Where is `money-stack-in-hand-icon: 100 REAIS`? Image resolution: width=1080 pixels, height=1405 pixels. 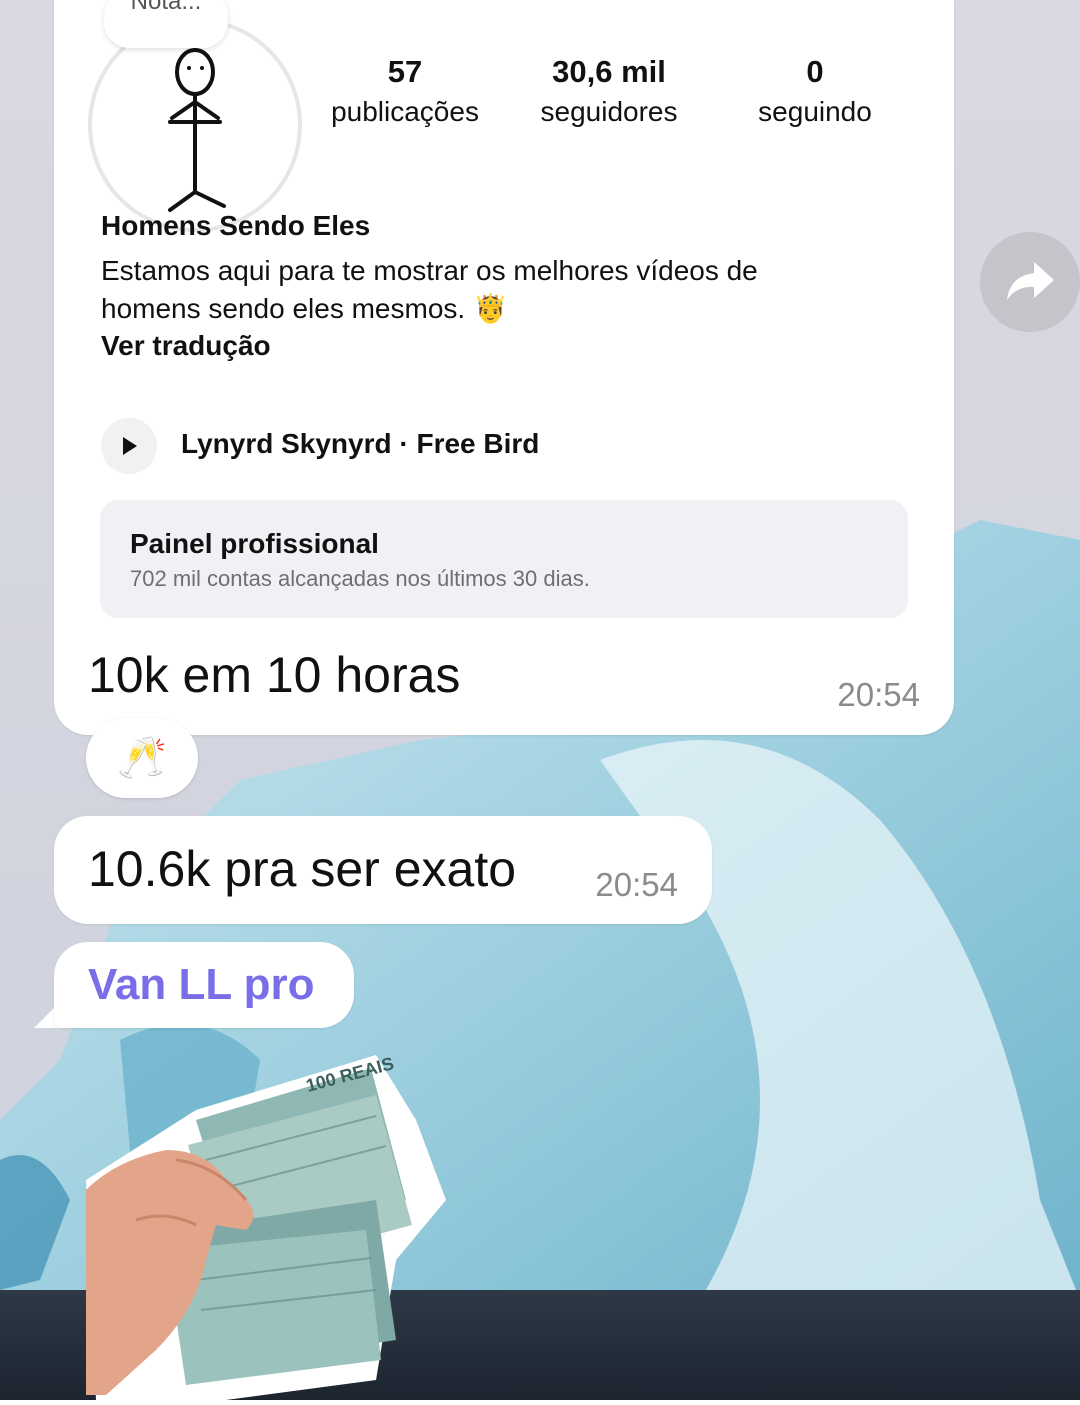
money-stack-in-hand-icon: 100 REAIS is located at coordinates (266, 1226).